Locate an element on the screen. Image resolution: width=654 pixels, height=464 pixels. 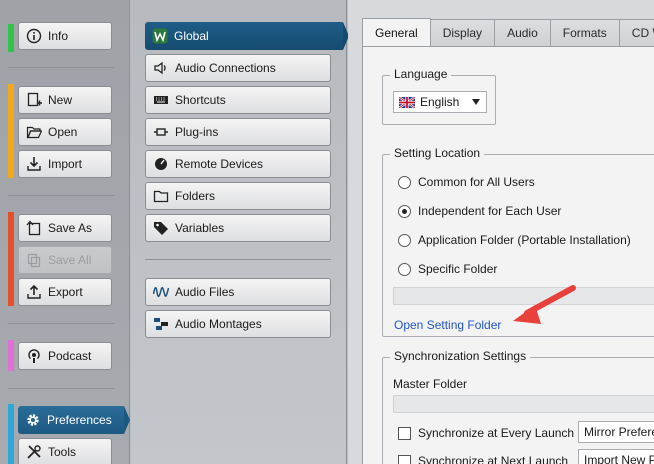
export-icon is located at coordinates (34, 292).